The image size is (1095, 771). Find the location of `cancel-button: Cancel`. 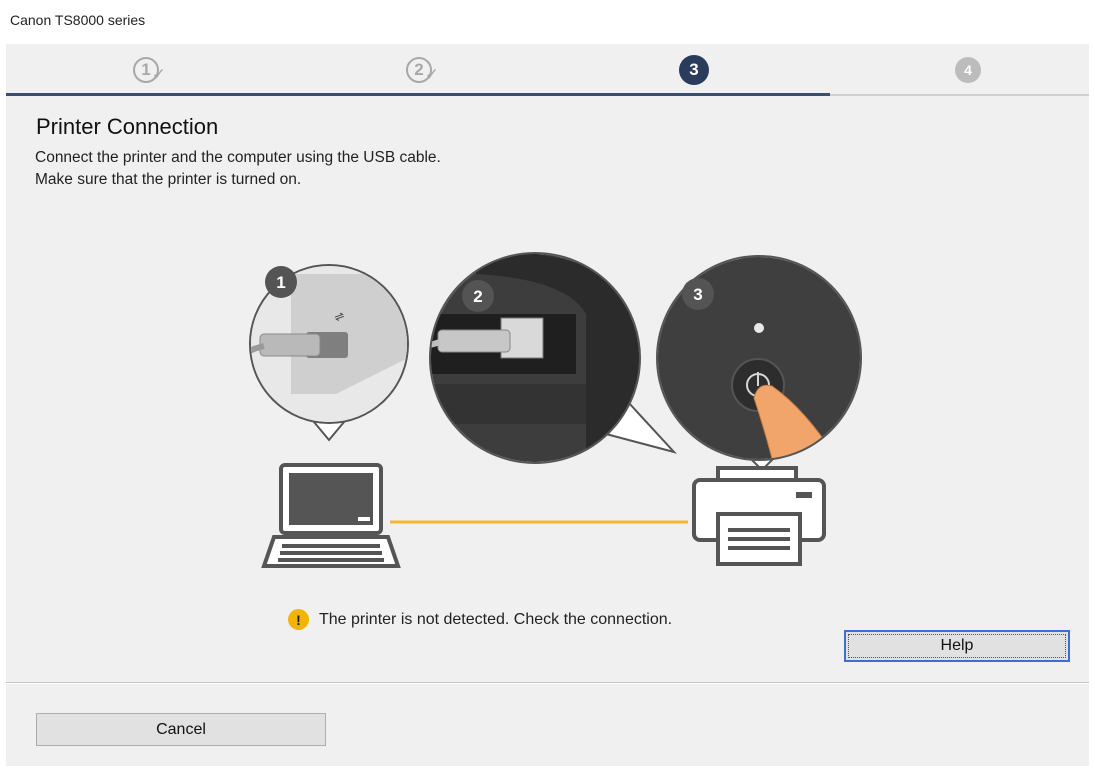

cancel-button: Cancel is located at coordinates (181, 729).